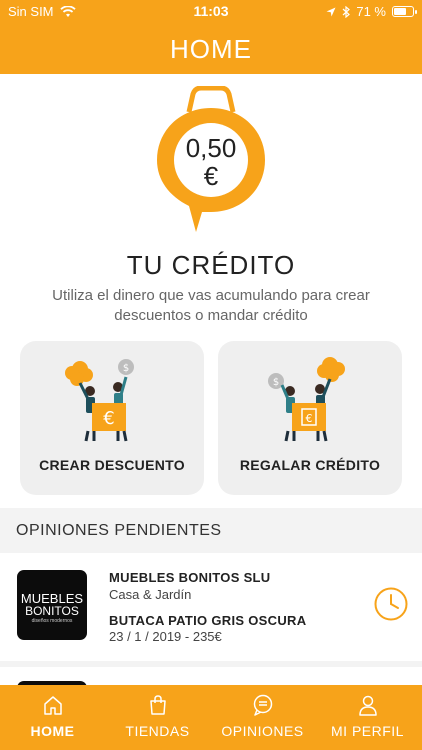 The width and height of the screenshot is (422, 750). What do you see at coordinates (208, 620) in the screenshot?
I see `product-name: BUTACA PATIO GRIS OSCURA` at bounding box center [208, 620].